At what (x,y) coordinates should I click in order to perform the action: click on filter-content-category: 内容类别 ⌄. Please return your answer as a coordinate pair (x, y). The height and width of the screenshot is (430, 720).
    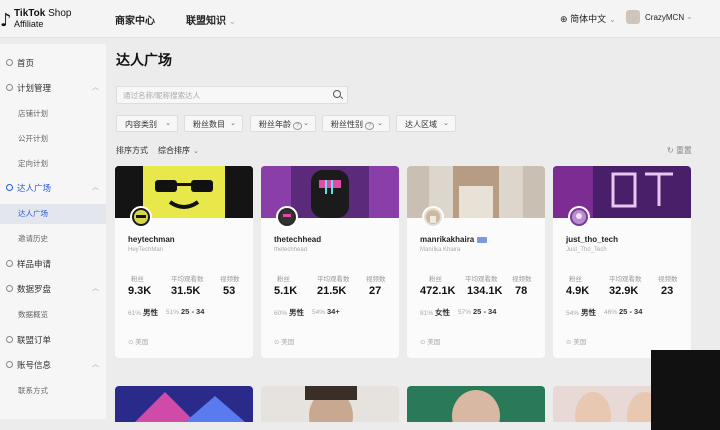
    Looking at the image, I should click on (147, 123).